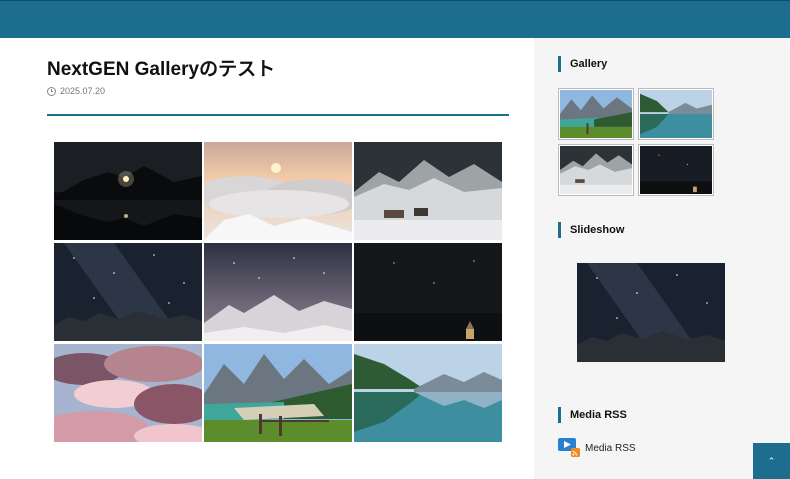 The height and width of the screenshot is (479, 790). What do you see at coordinates (395, 19) in the screenshot?
I see `site-header-bar` at bounding box center [395, 19].